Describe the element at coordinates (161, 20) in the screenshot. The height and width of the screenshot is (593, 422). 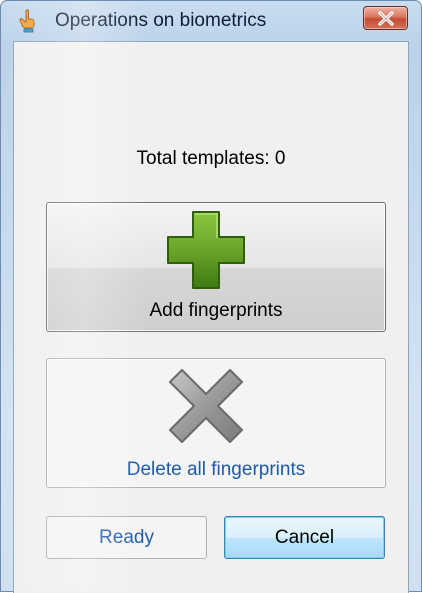
I see `window-title: Operations on biometrics` at that location.